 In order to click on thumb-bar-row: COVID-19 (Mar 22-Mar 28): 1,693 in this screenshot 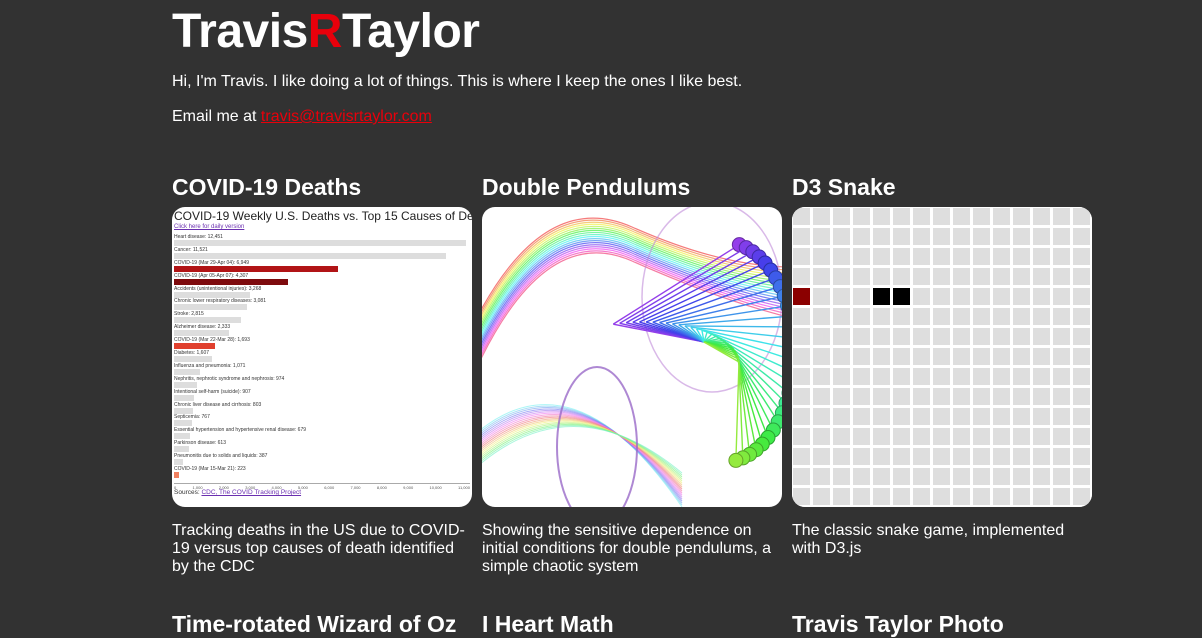, I will do `click(322, 343)`.